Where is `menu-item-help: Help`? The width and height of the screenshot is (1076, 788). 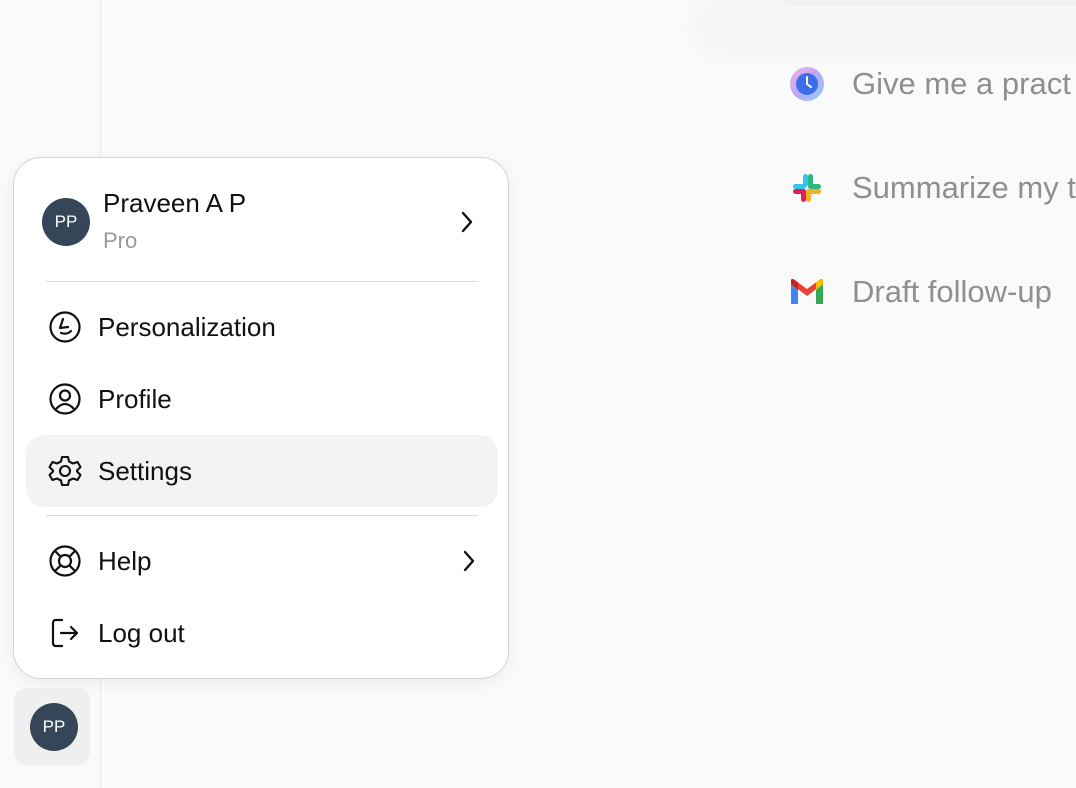
menu-item-help: Help is located at coordinates (262, 561).